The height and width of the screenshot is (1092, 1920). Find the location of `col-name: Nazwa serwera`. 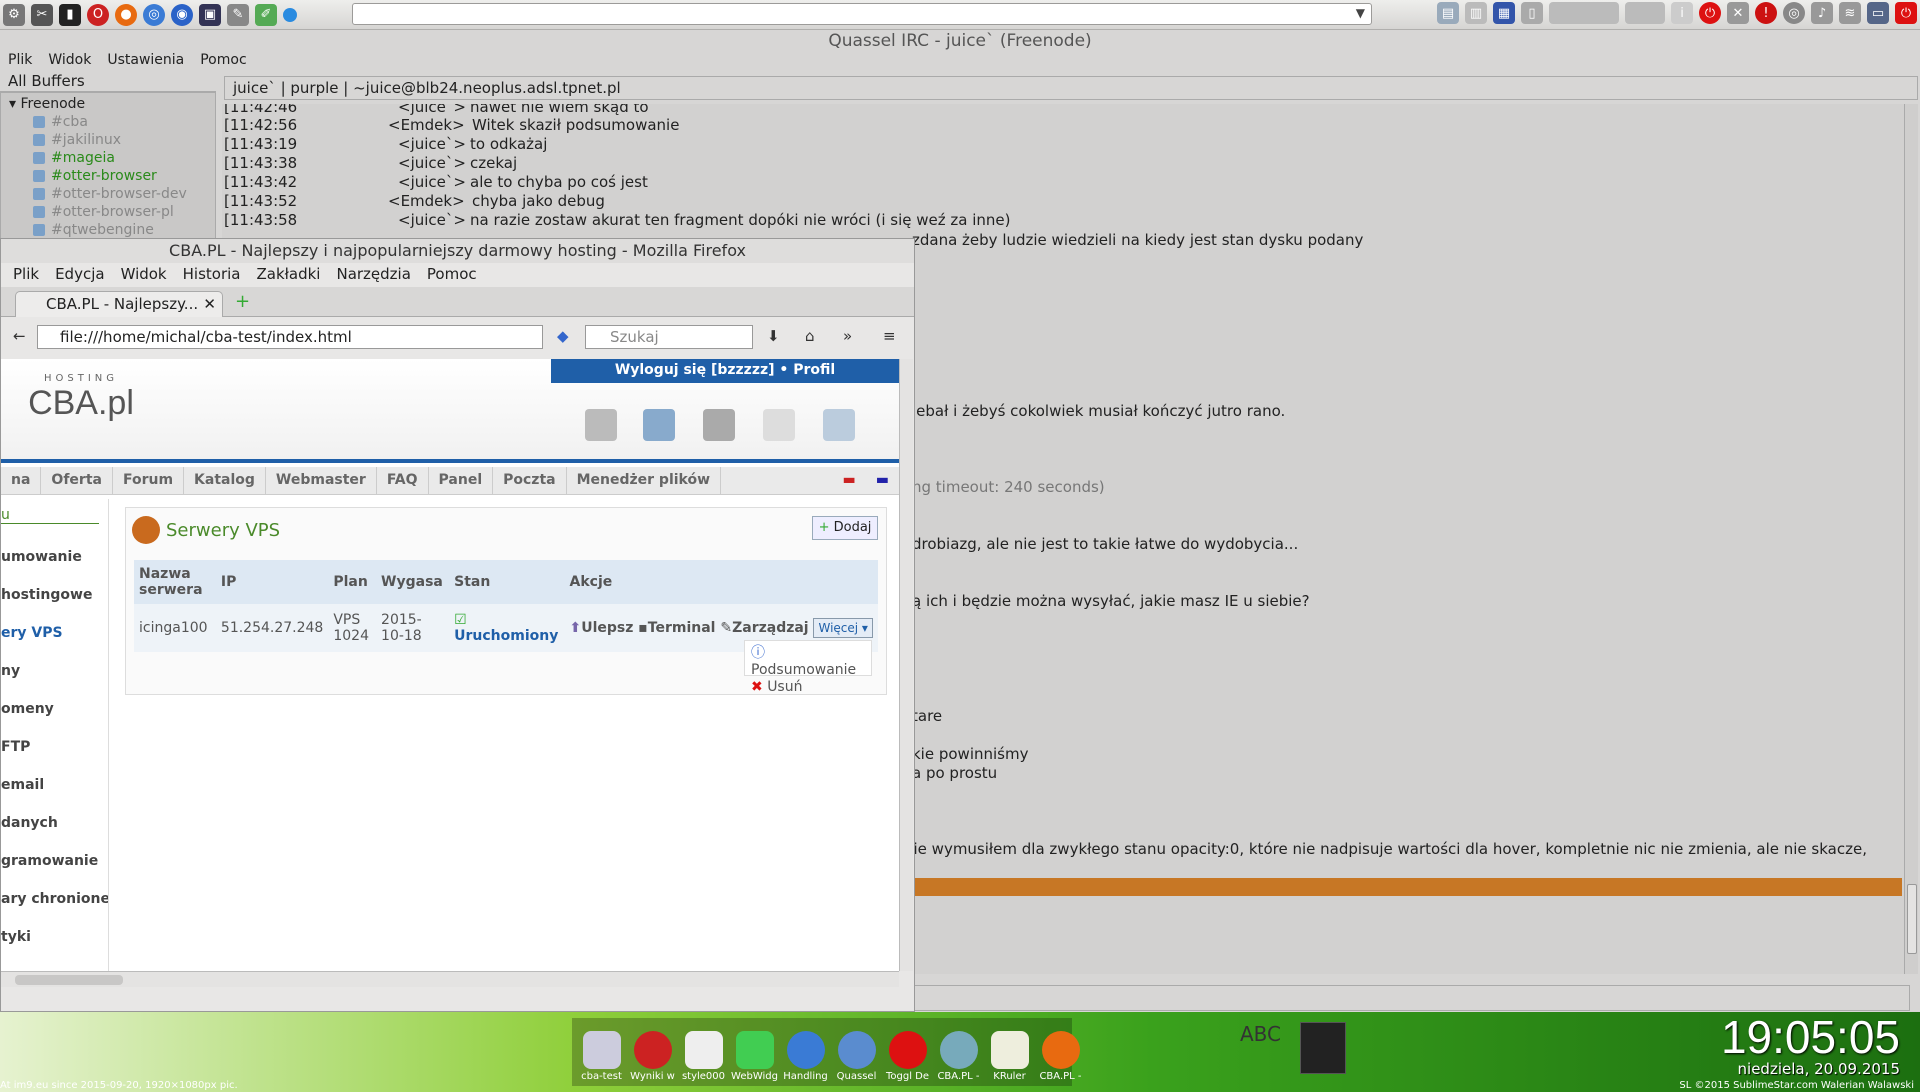

col-name: Nazwa serwera is located at coordinates (175, 582).